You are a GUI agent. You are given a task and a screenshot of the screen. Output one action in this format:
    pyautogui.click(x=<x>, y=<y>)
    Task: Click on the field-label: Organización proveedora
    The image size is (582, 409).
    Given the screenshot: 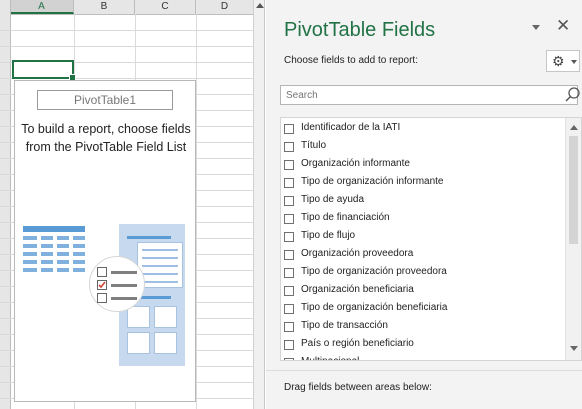 What is the action you would take?
    pyautogui.click(x=357, y=253)
    